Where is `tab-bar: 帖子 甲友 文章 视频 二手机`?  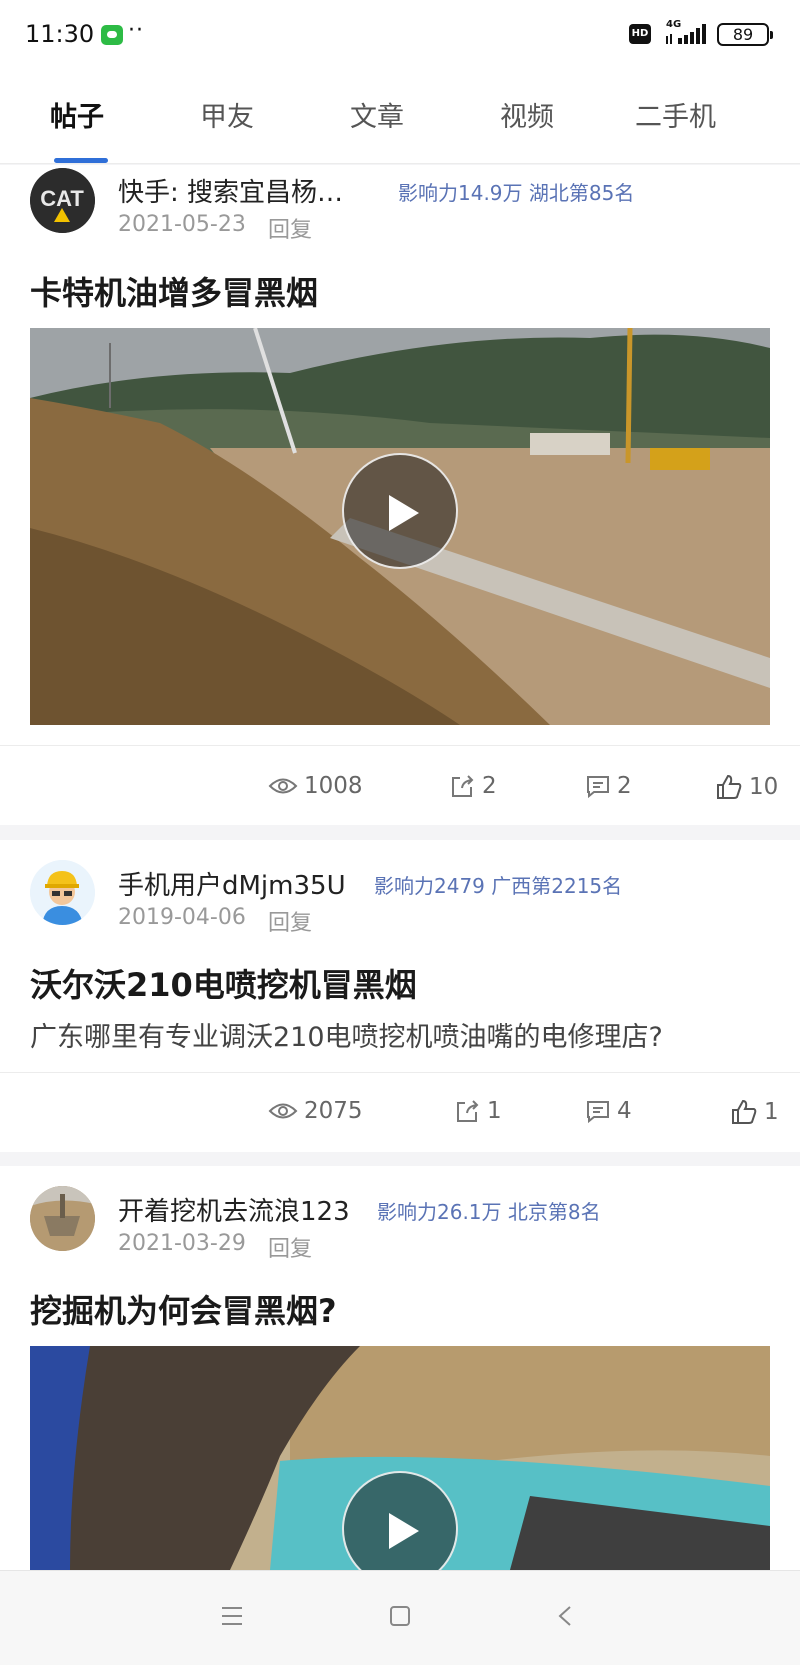 tab-bar: 帖子 甲友 文章 视频 二手机 is located at coordinates (400, 117).